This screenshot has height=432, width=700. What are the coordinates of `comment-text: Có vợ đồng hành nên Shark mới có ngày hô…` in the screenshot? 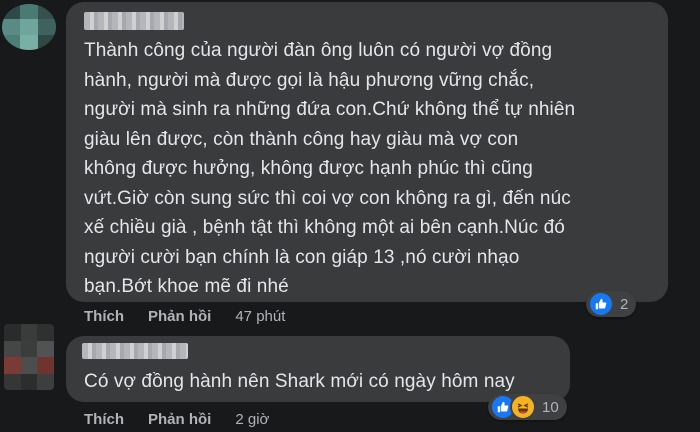 It's located at (299, 381).